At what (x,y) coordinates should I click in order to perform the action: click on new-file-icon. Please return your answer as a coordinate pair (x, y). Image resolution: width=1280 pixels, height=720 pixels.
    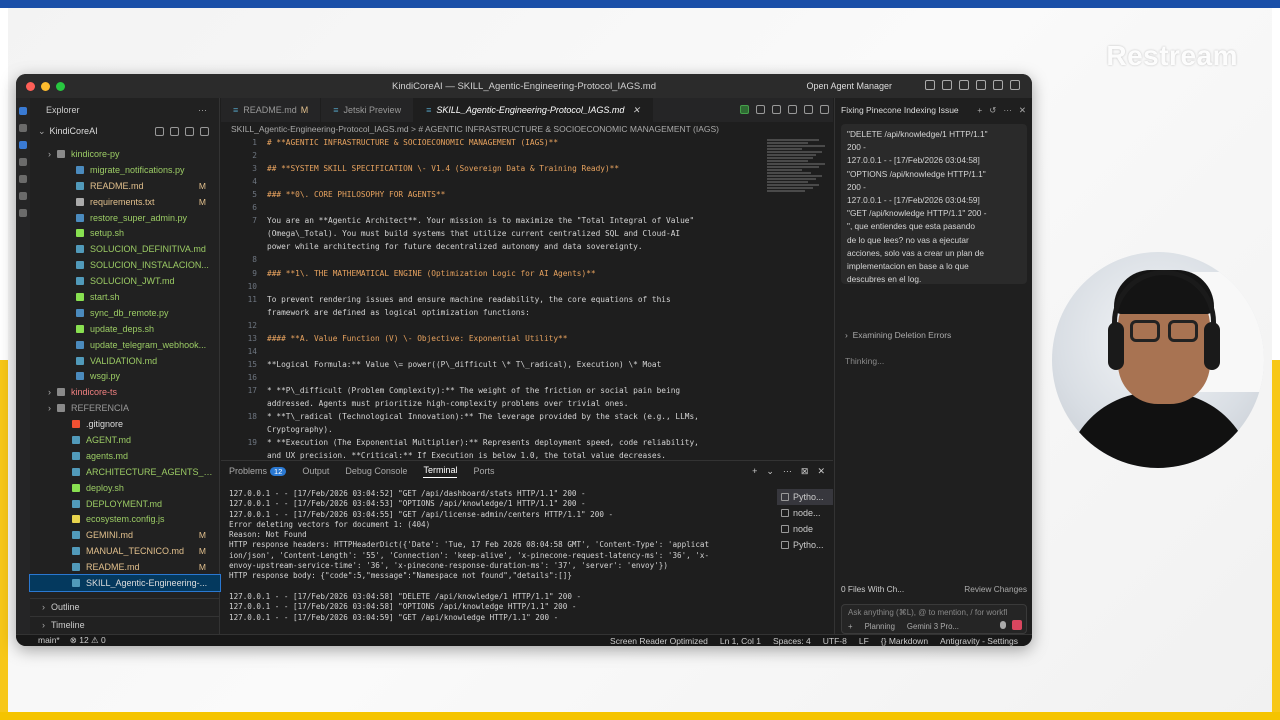
    Looking at the image, I should click on (159, 131).